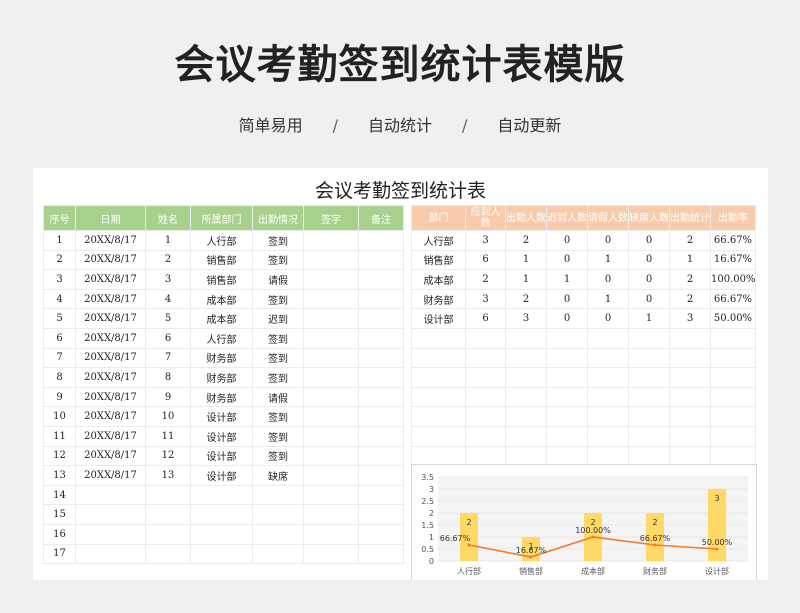 This screenshot has width=800, height=613. What do you see at coordinates (60, 417) in the screenshot?
I see `table-cell: 10` at bounding box center [60, 417].